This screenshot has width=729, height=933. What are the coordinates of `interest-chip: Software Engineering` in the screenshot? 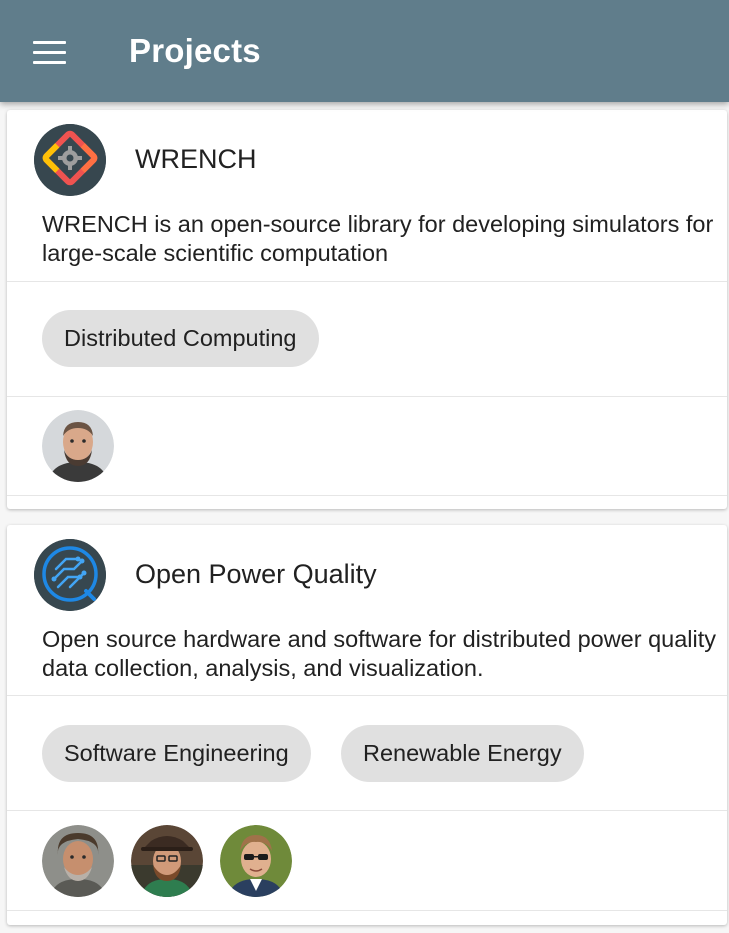 It's located at (176, 753).